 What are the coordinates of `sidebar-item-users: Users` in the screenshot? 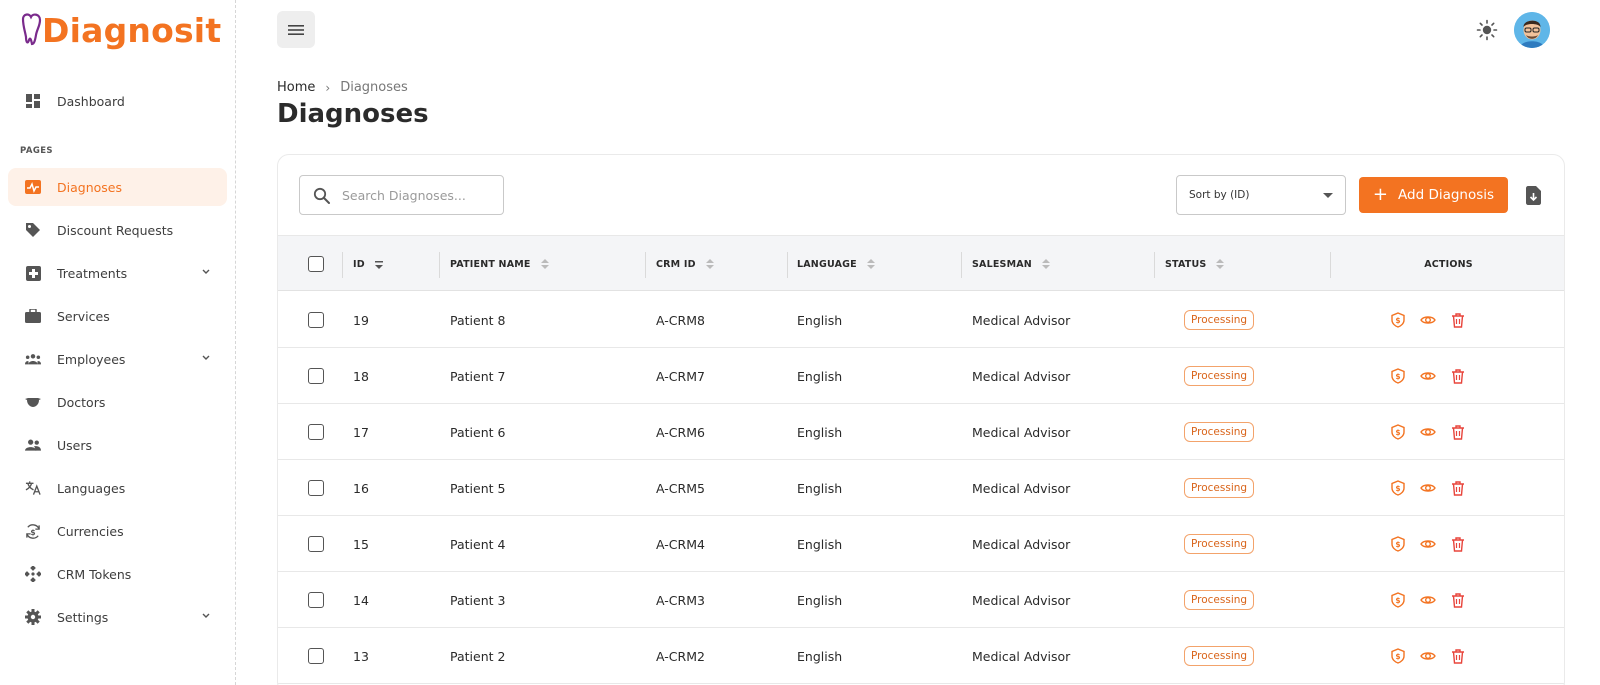 It's located at (117, 445).